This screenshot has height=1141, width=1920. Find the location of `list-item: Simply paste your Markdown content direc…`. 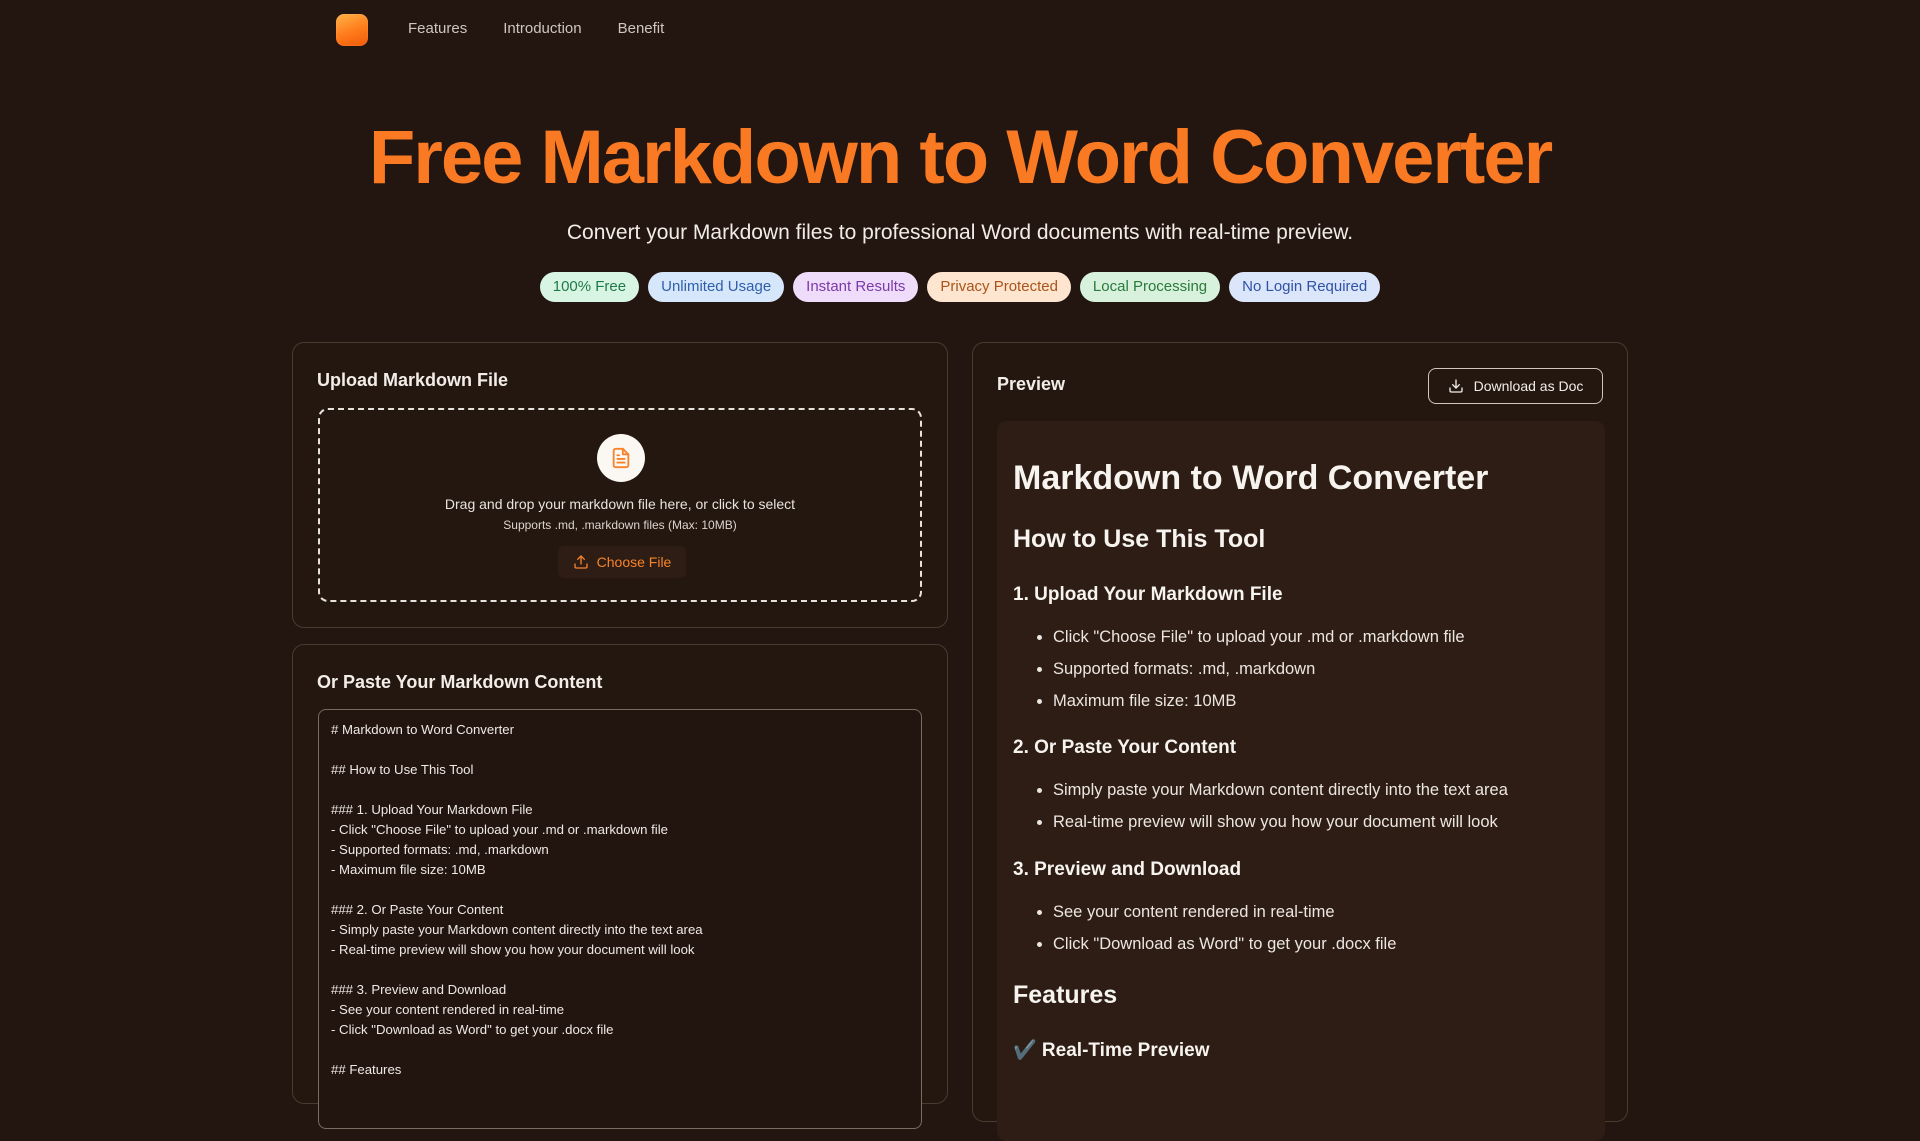

list-item: Simply paste your Markdown content direc… is located at coordinates (1280, 790).